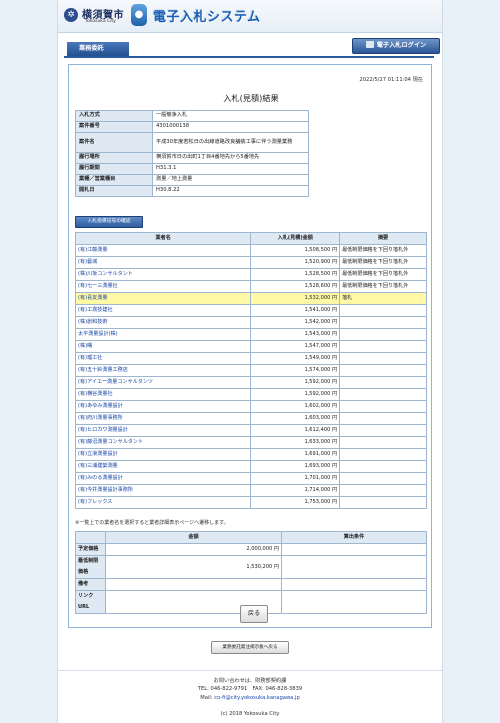 Image resolution: width=500 pixels, height=723 pixels. I want to click on table-row: (有)喜友測量 1,532,000 円落札, so click(250, 298).